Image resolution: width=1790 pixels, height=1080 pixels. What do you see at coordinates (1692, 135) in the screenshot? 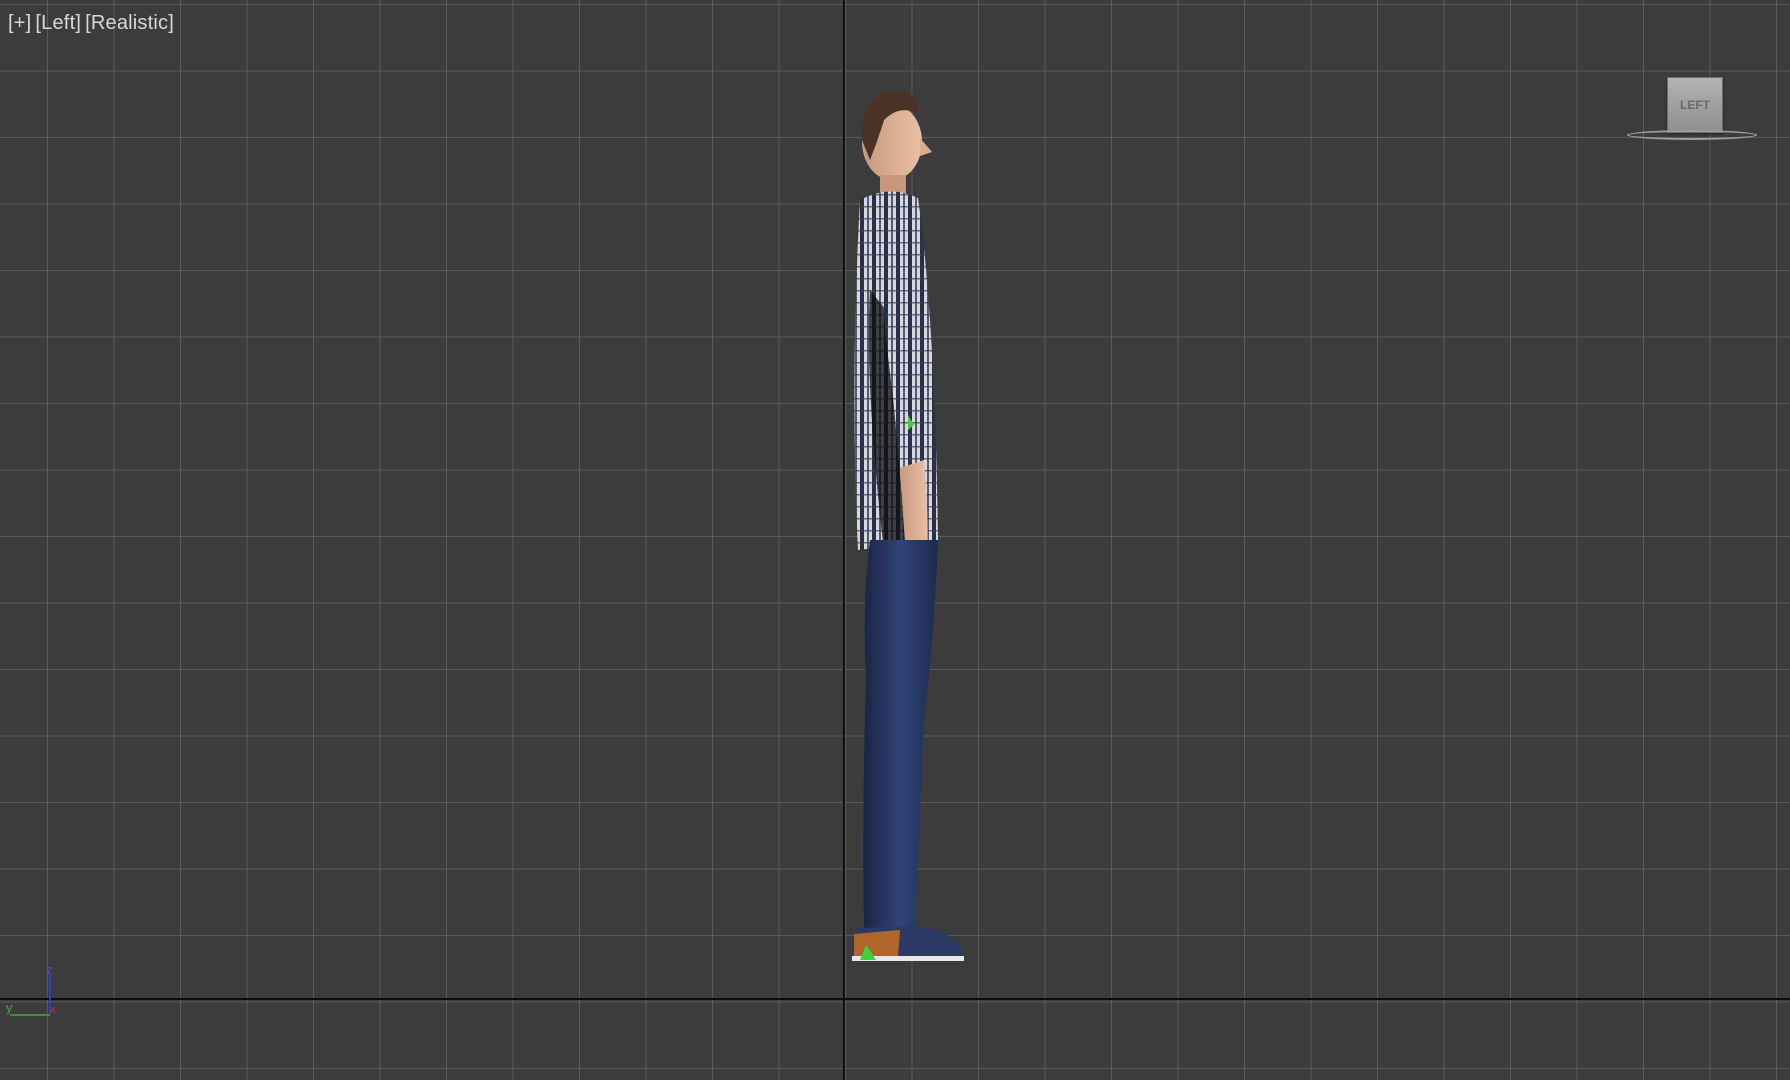
I see `viewcube-compass-ring` at bounding box center [1692, 135].